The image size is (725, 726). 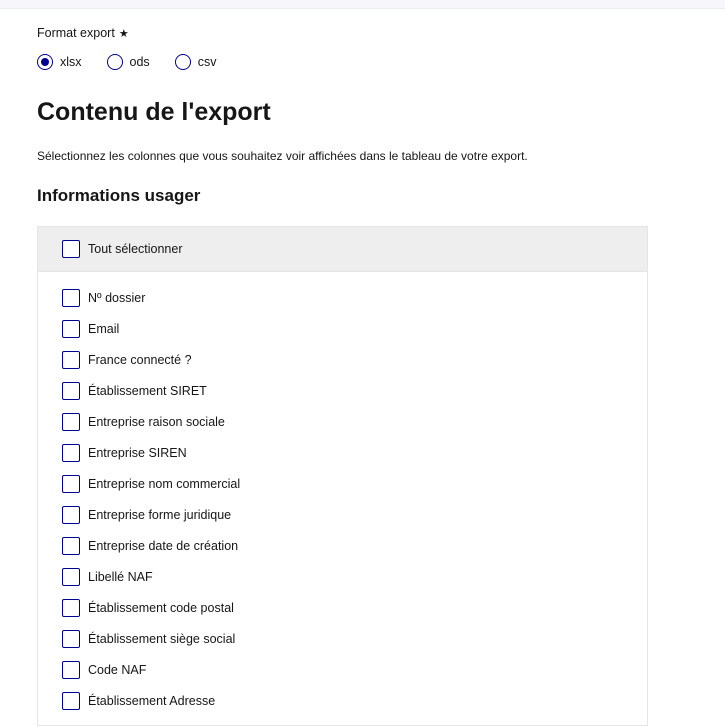 I want to click on column-label: Libellé NAF, so click(x=120, y=576).